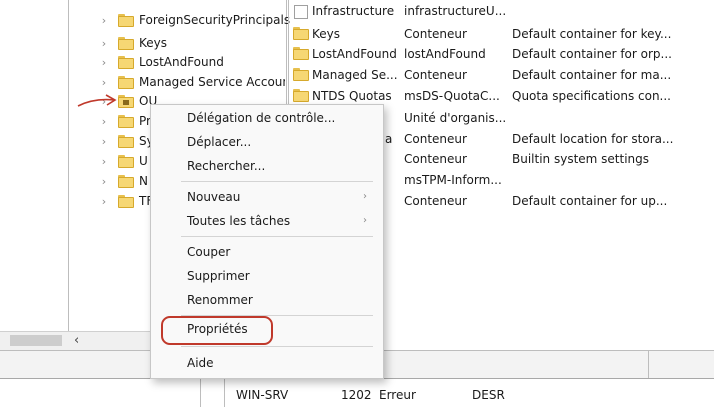  I want to click on list-item-name: LostAndFound, so click(354, 54).